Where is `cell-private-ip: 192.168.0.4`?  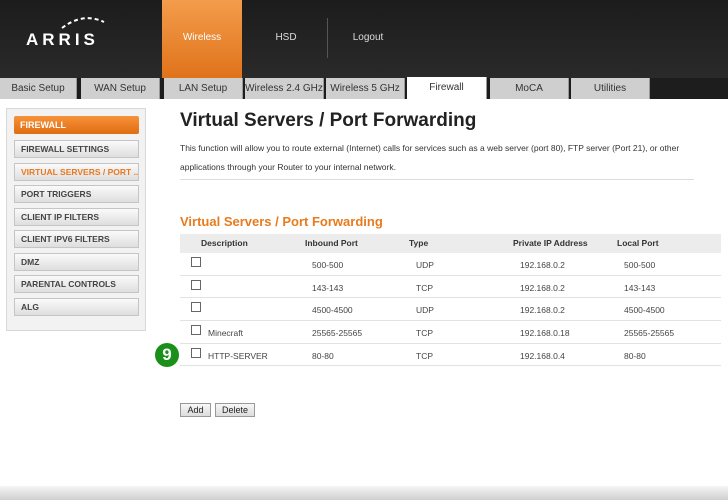
cell-private-ip: 192.168.0.4 is located at coordinates (542, 355).